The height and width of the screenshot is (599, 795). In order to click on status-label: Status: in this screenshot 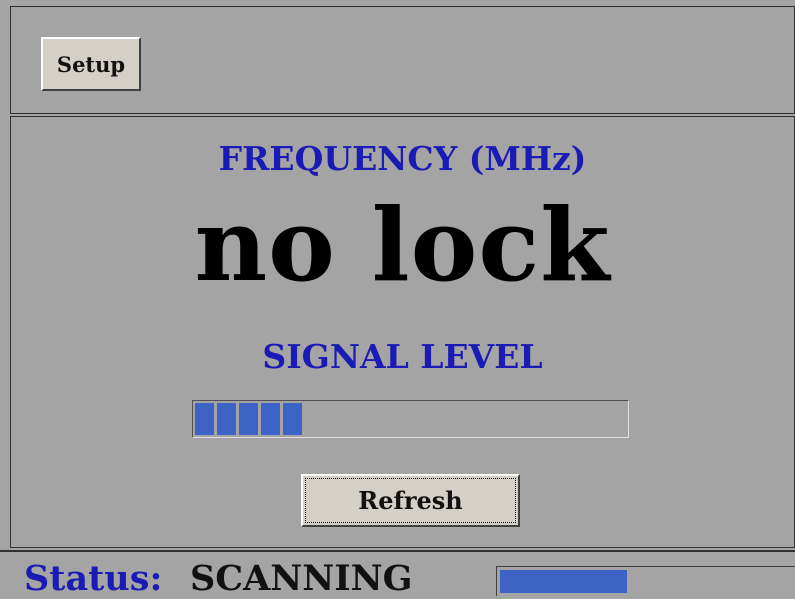, I will do `click(93, 578)`.